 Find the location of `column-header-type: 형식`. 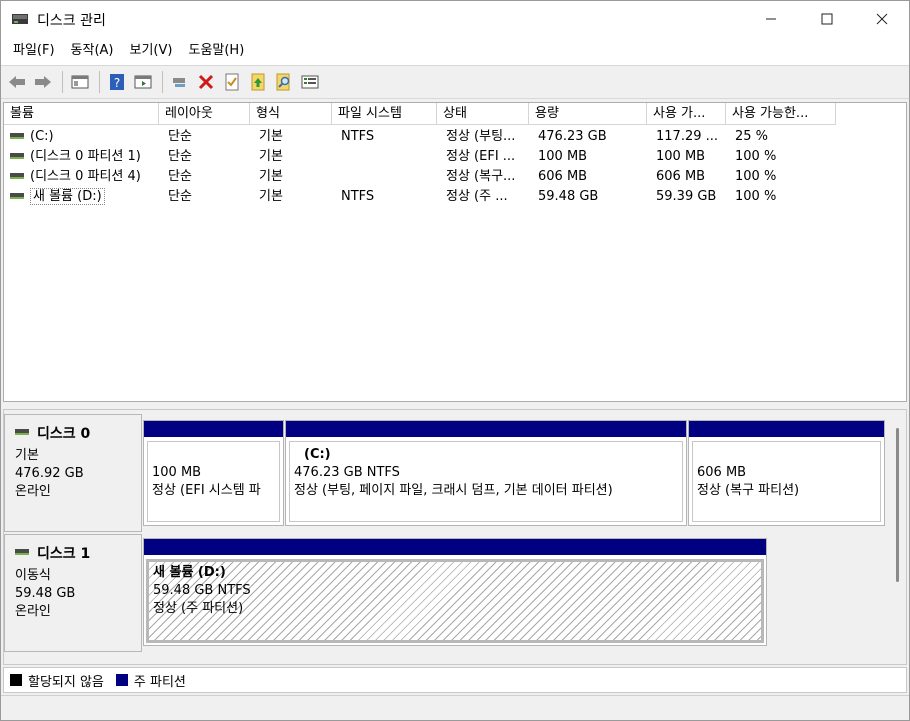

column-header-type: 형식 is located at coordinates (291, 114).